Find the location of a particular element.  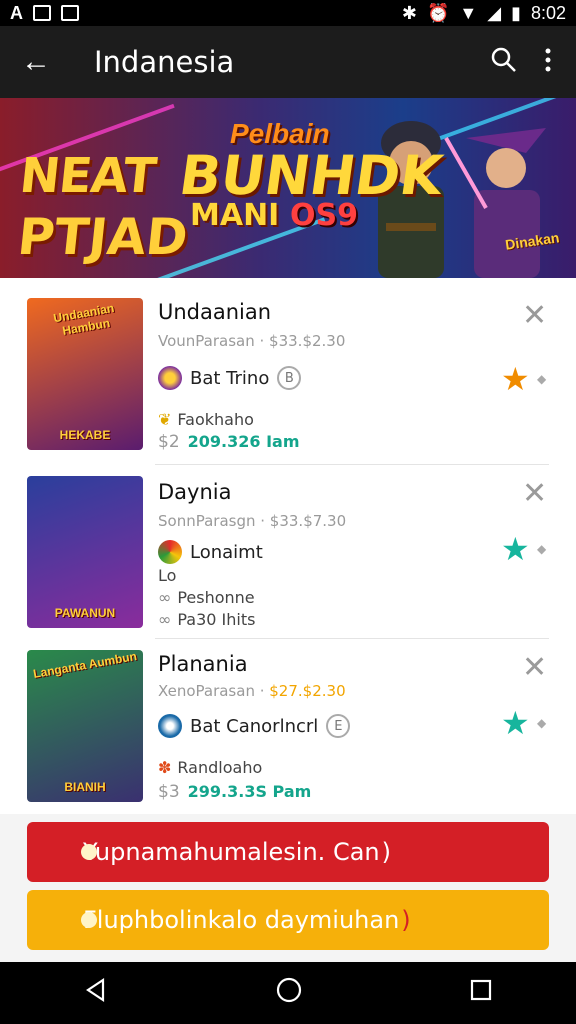

system-nav-bar is located at coordinates (288, 993).